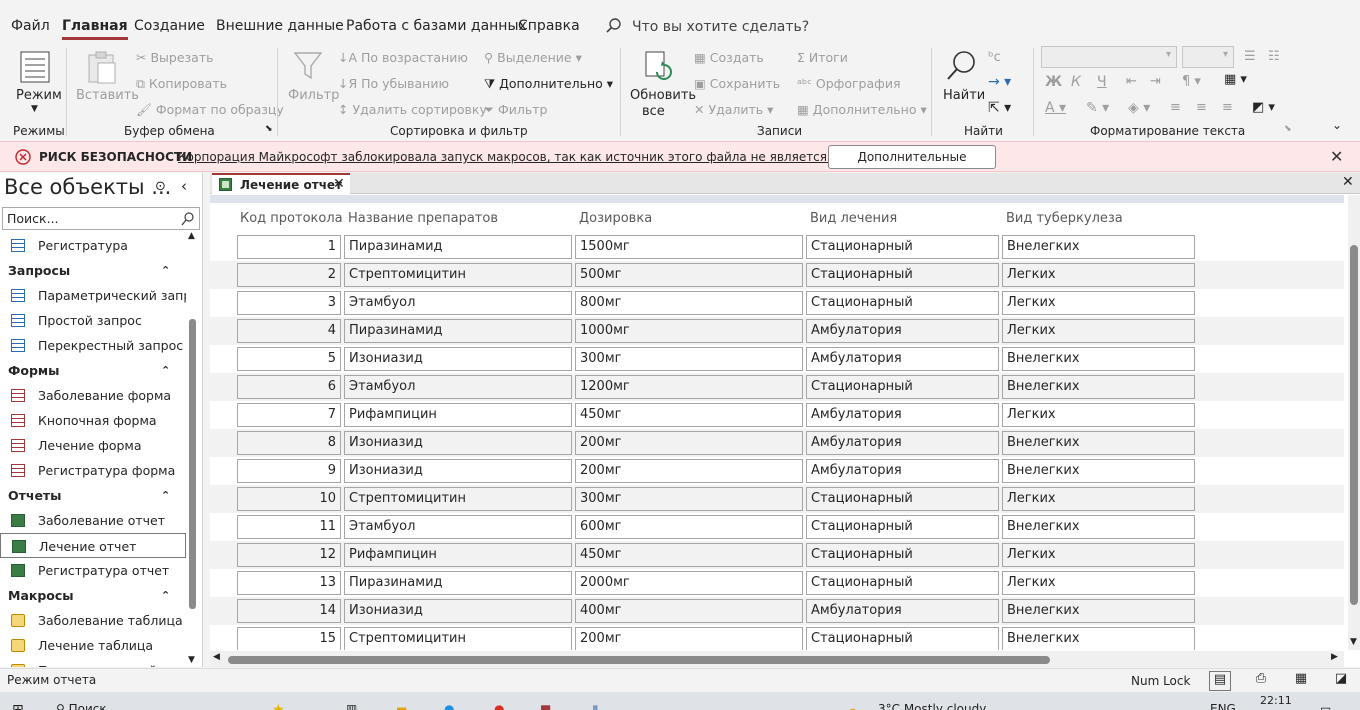  What do you see at coordinates (1337, 125) in the screenshot?
I see `collapse-ribbon-icon: ⌄` at bounding box center [1337, 125].